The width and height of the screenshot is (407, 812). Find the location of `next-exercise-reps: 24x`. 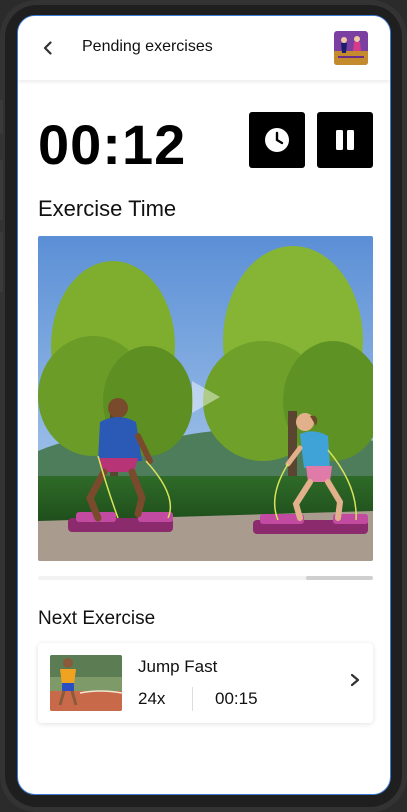

next-exercise-reps: 24x is located at coordinates (152, 698).